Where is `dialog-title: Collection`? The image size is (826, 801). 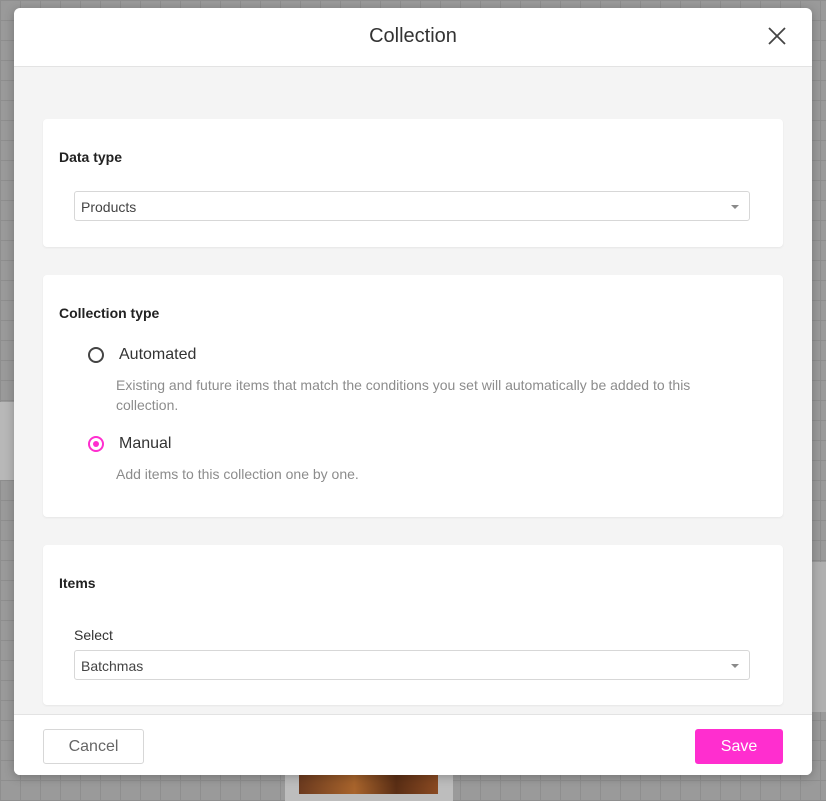
dialog-title: Collection is located at coordinates (413, 36).